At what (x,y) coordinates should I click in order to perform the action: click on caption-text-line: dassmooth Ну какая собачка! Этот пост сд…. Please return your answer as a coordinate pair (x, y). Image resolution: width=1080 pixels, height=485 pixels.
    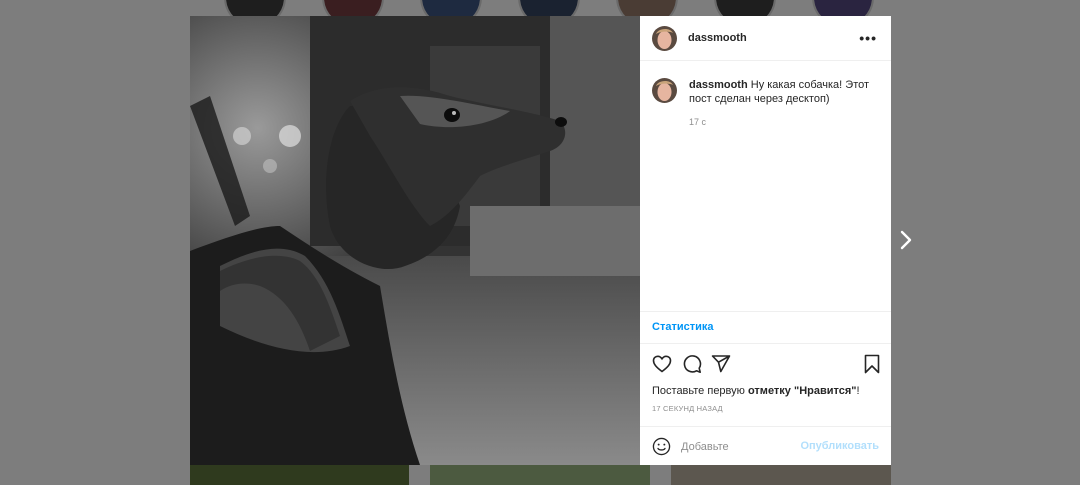
    Looking at the image, I should click on (784, 92).